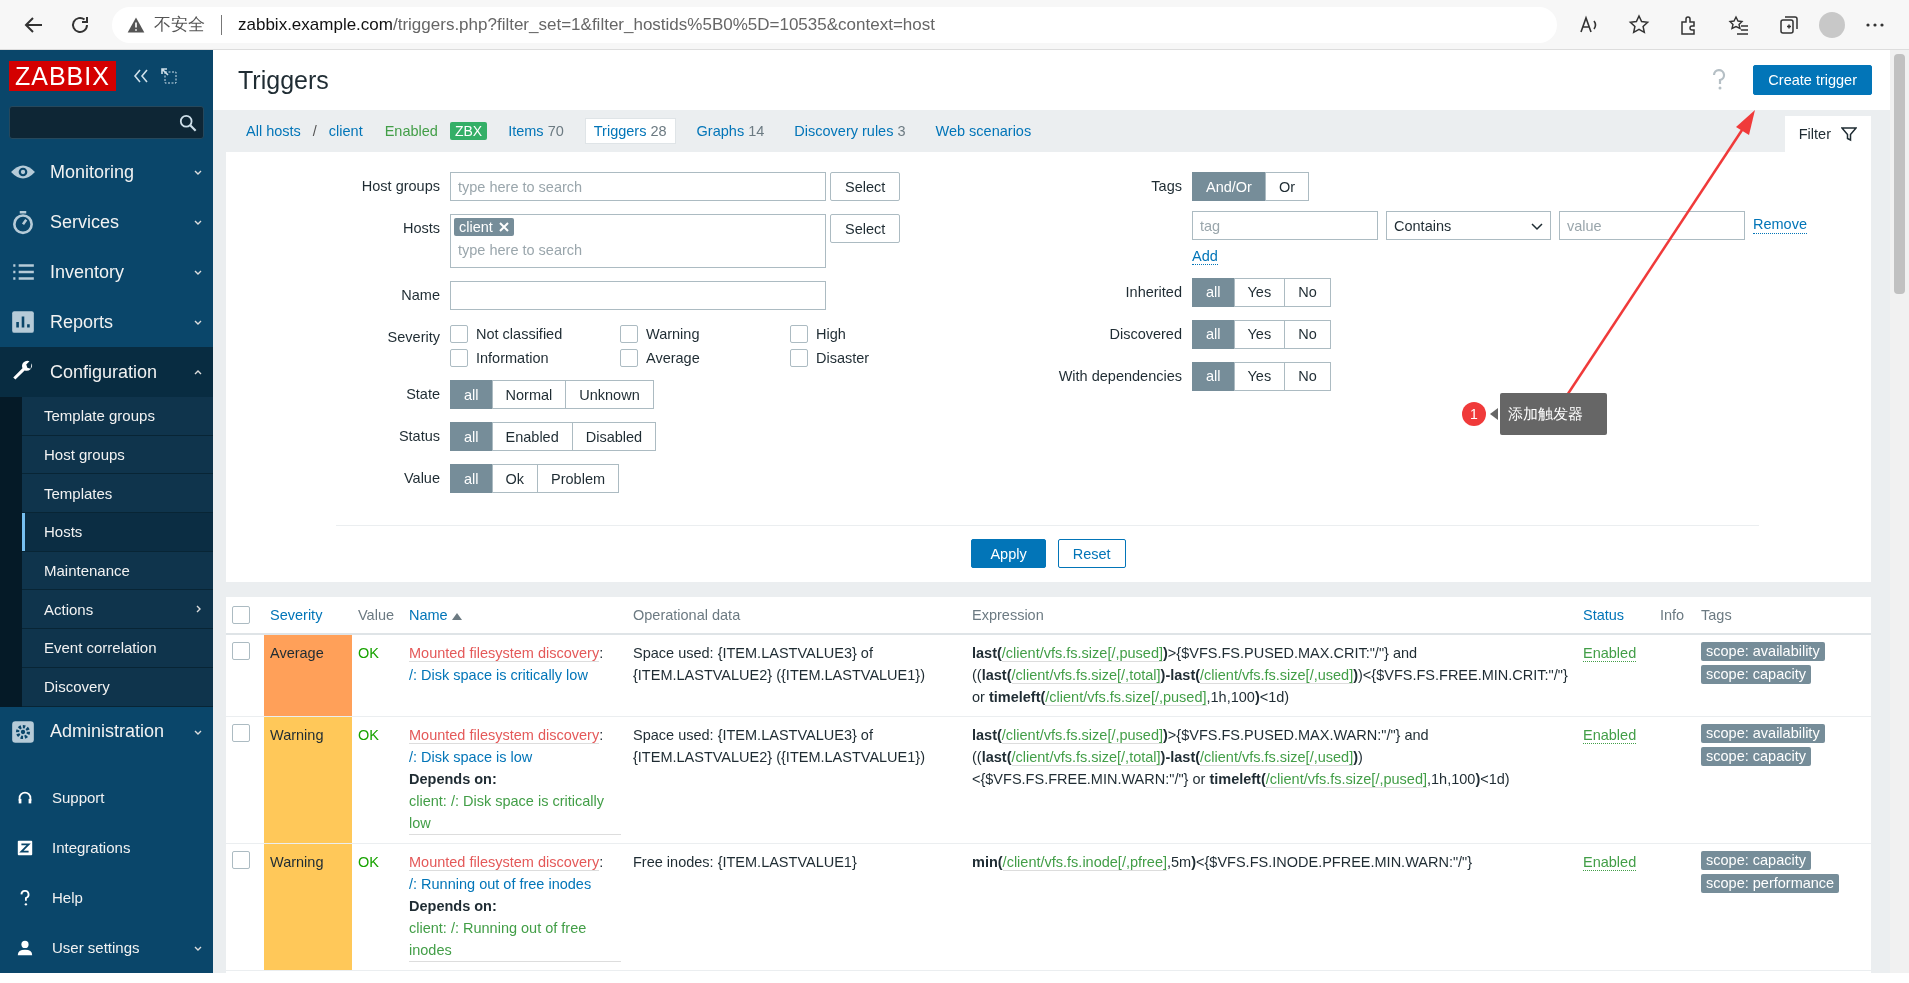 The image size is (1909, 983). What do you see at coordinates (106, 847) in the screenshot?
I see `menu-item: Integrations` at bounding box center [106, 847].